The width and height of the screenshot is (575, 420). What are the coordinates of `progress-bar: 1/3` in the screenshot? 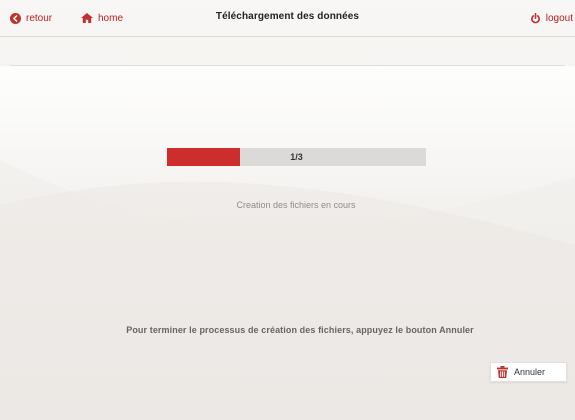 It's located at (296, 157).